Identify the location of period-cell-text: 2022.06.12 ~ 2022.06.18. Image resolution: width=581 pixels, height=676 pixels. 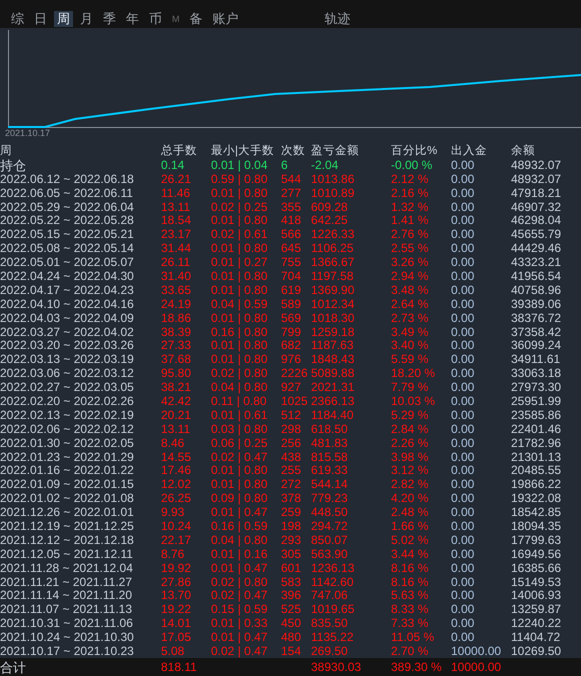
(67, 178).